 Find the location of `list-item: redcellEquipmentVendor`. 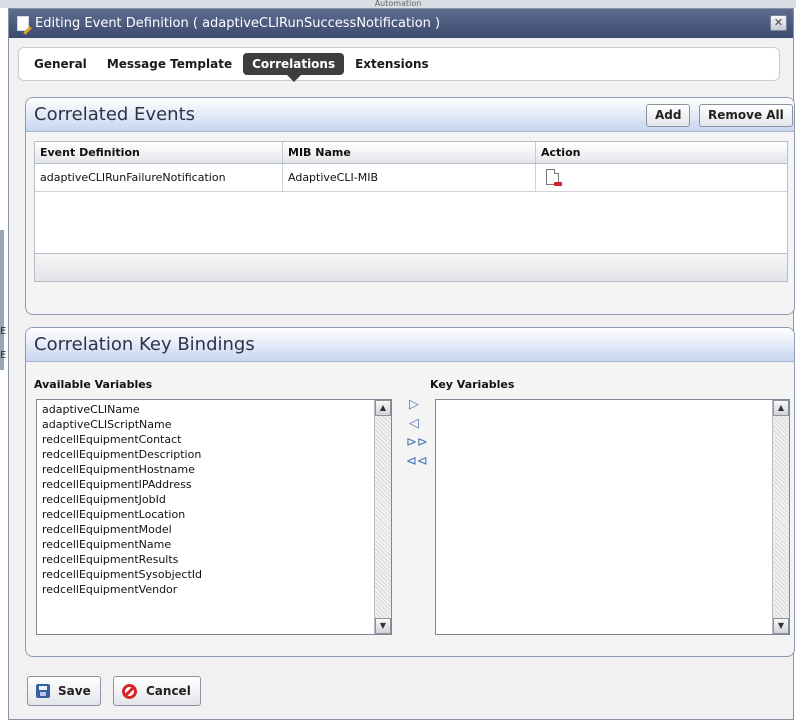

list-item: redcellEquipmentVendor is located at coordinates (205, 589).